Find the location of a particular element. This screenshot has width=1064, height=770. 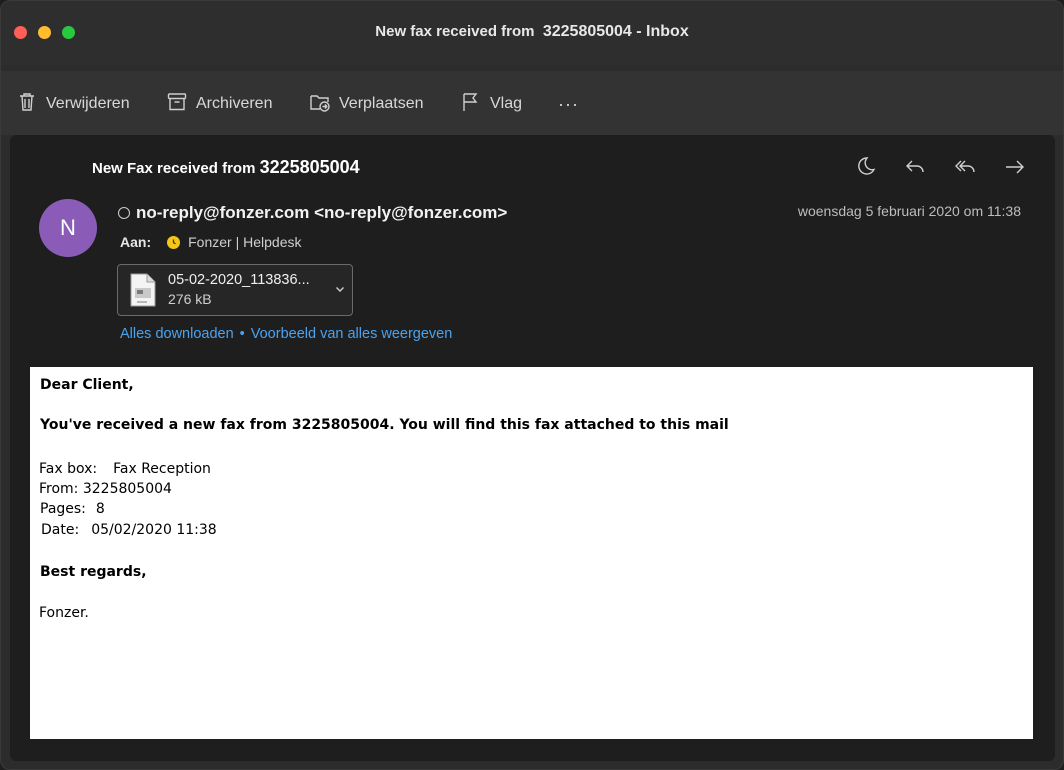

delete-button: Verwijderen is located at coordinates (73, 104).